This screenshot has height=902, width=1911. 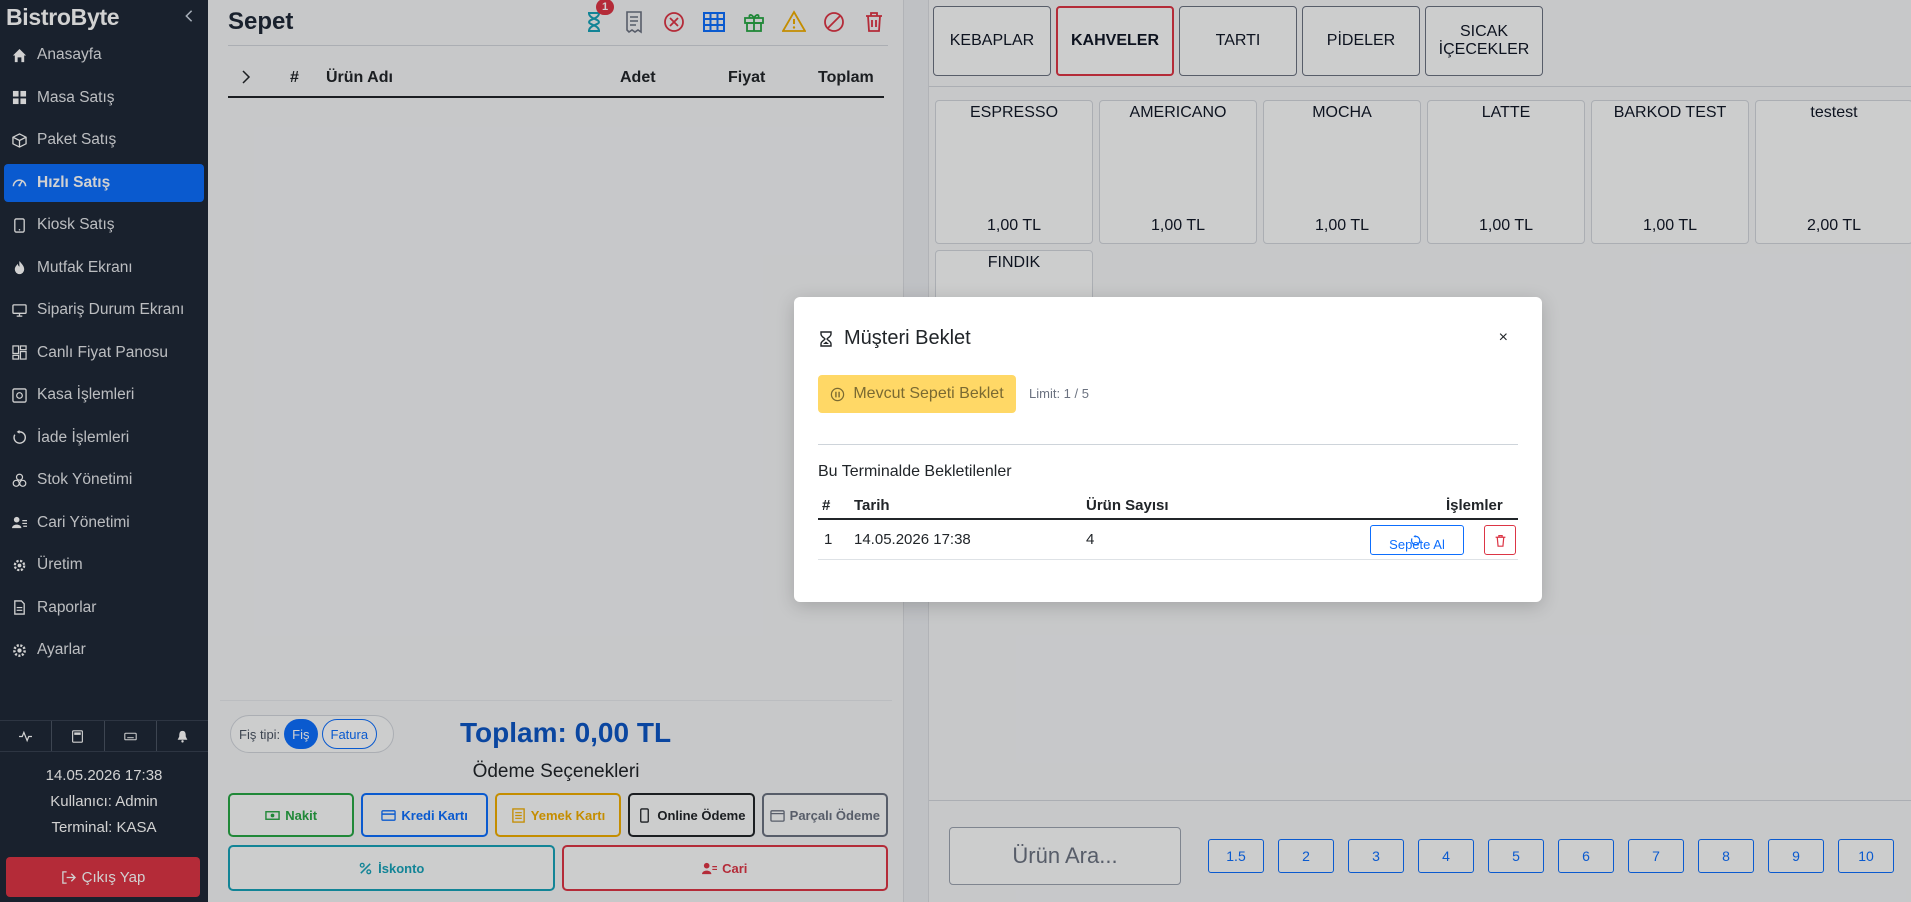 I want to click on hold-current-cart-button: Mevcut Sepeti Beklet, so click(x=917, y=394).